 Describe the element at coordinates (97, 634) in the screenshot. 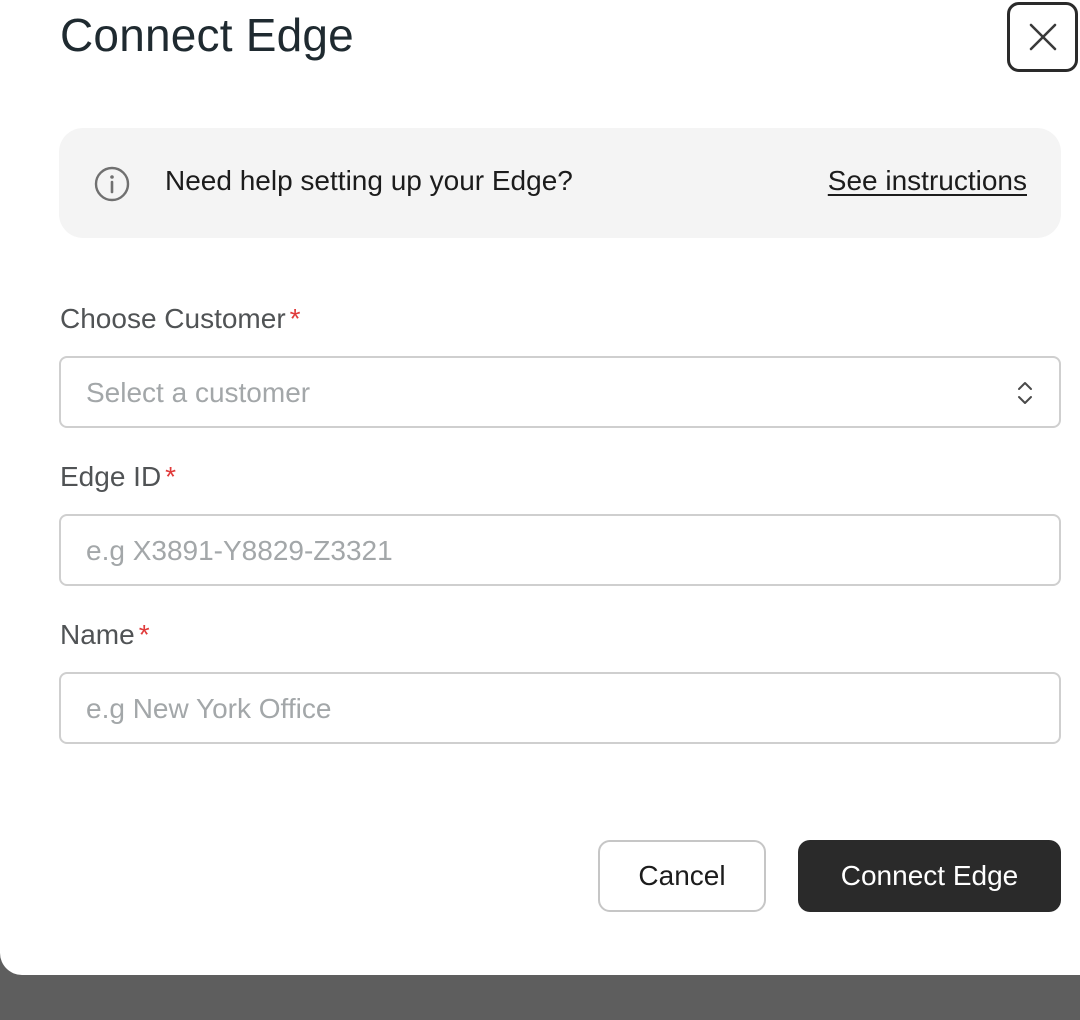

I see `name-label-text: Name` at that location.